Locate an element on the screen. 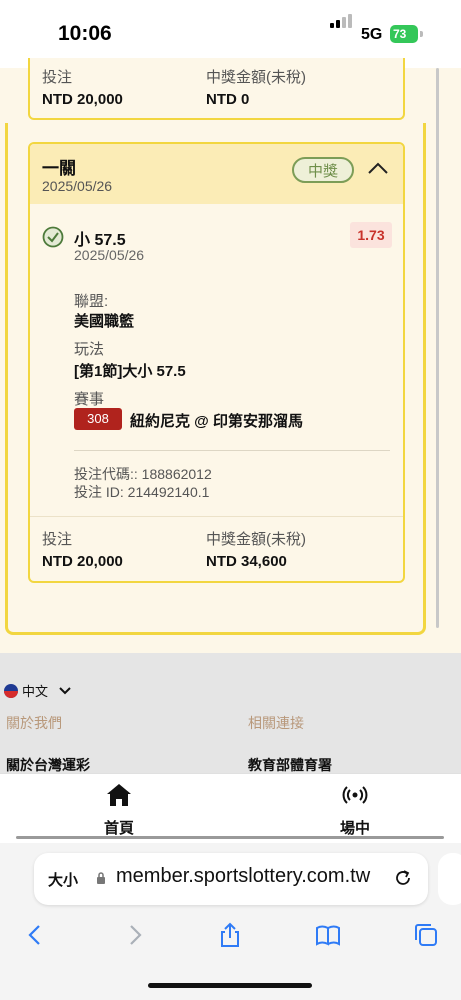 The width and height of the screenshot is (461, 1000). league-value: 美國職籃 is located at coordinates (104, 321).